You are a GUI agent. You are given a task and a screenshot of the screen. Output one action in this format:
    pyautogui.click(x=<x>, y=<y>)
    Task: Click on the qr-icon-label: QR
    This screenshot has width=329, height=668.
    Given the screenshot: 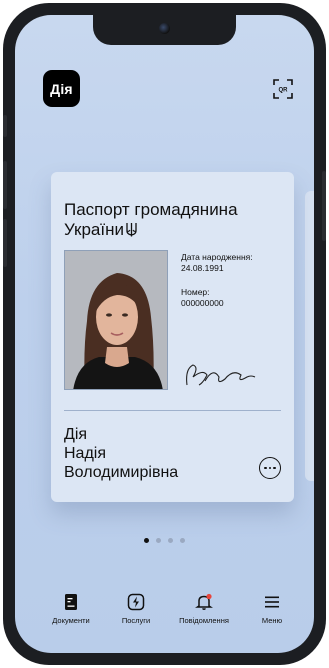 What is the action you would take?
    pyautogui.click(x=284, y=91)
    